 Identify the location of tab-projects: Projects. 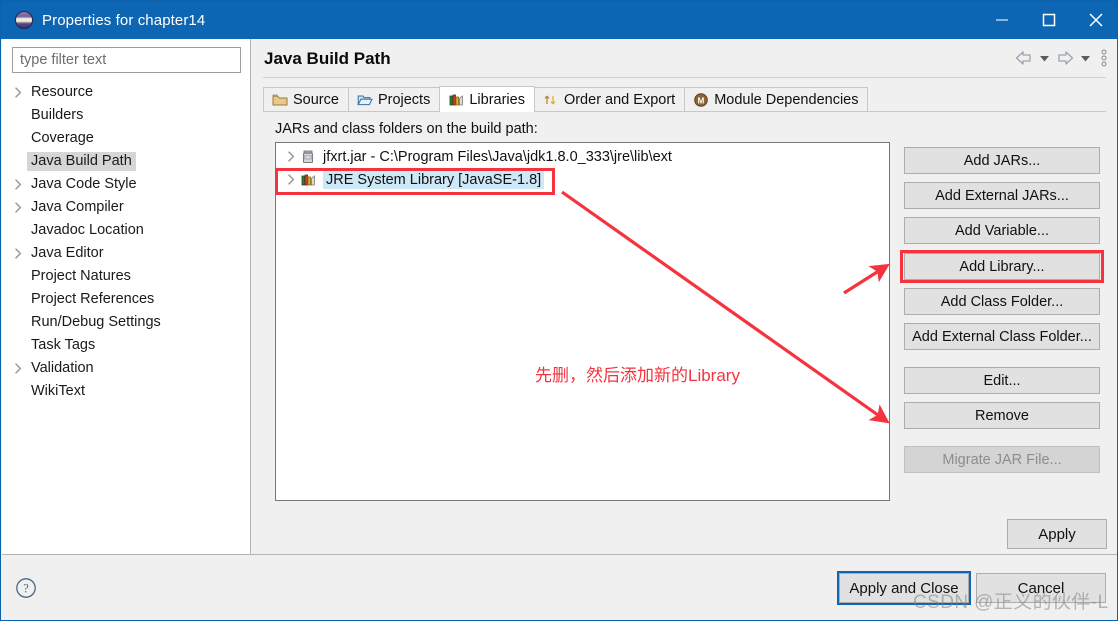
(394, 99).